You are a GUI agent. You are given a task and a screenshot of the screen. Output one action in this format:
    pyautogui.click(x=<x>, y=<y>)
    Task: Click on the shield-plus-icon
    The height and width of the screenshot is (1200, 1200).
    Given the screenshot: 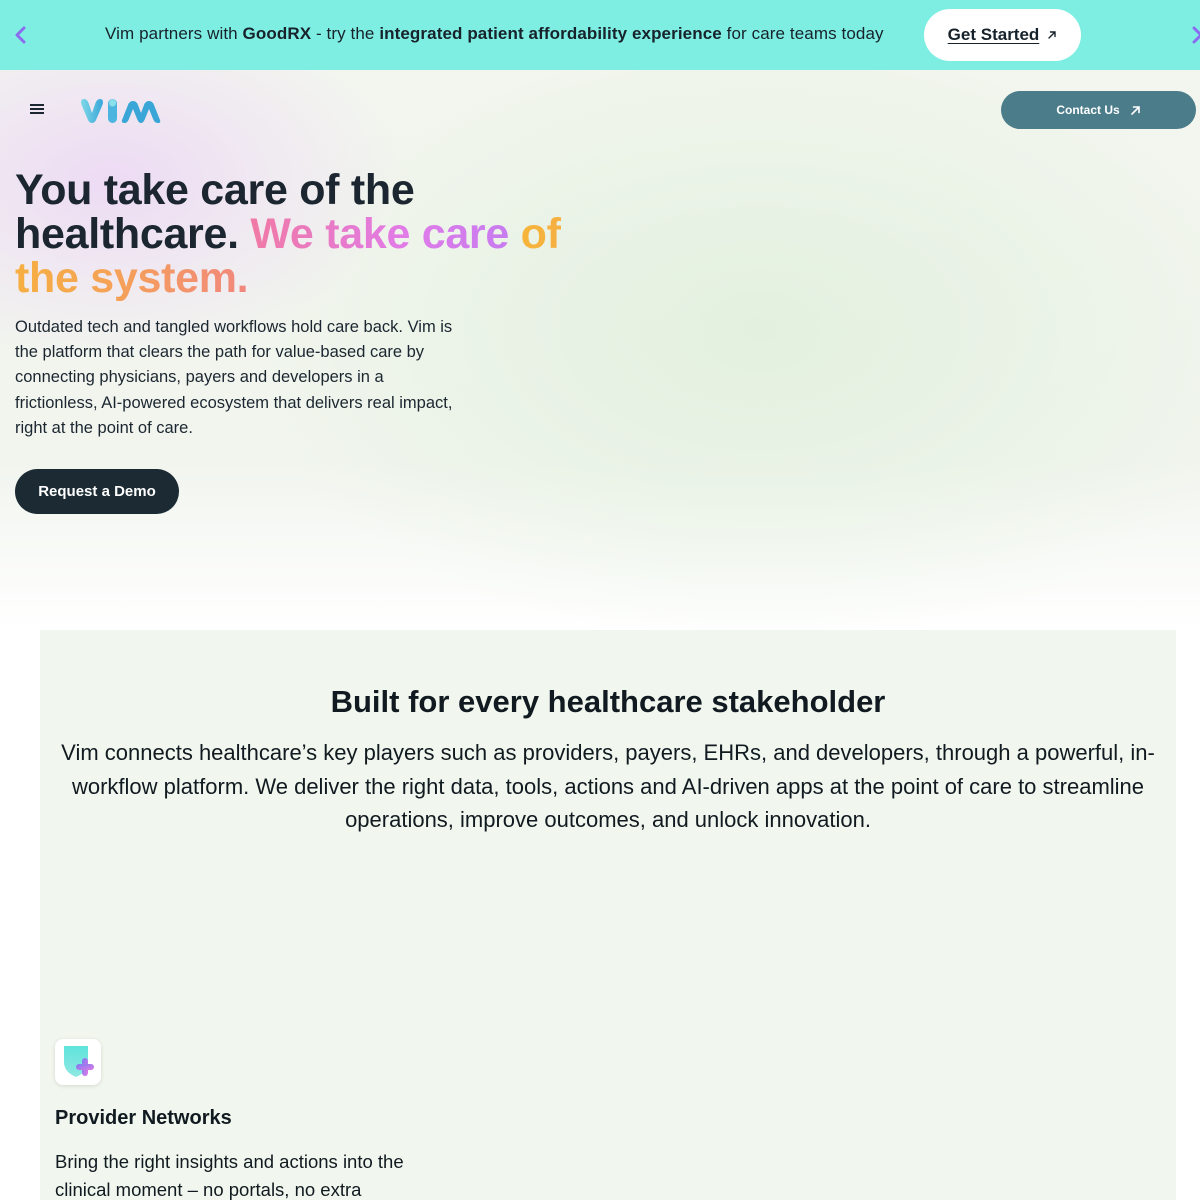 What is the action you would take?
    pyautogui.click(x=78, y=1062)
    